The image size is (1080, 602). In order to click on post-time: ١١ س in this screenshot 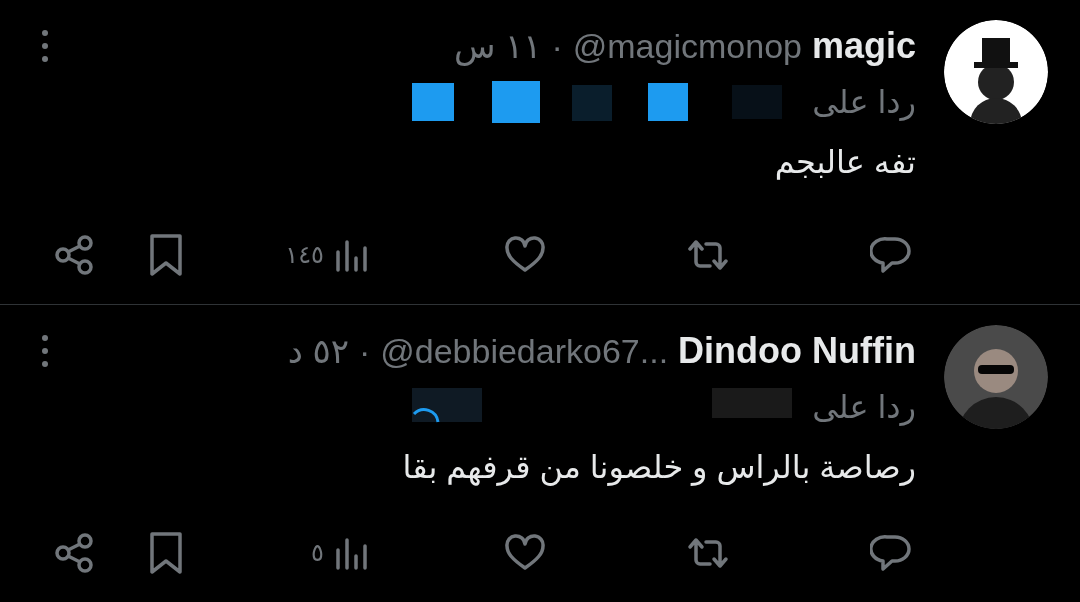, I will do `click(497, 46)`.